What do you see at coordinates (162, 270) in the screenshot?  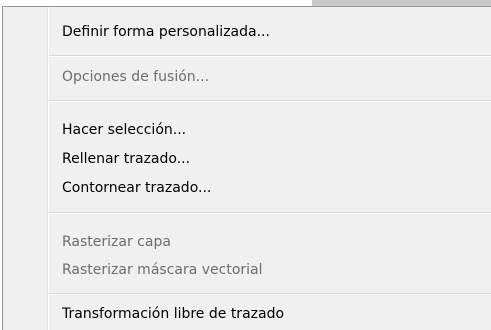 I see `menu-item-rasterizar-mascara-vectorial: Rasterizar máscara vectorial` at bounding box center [162, 270].